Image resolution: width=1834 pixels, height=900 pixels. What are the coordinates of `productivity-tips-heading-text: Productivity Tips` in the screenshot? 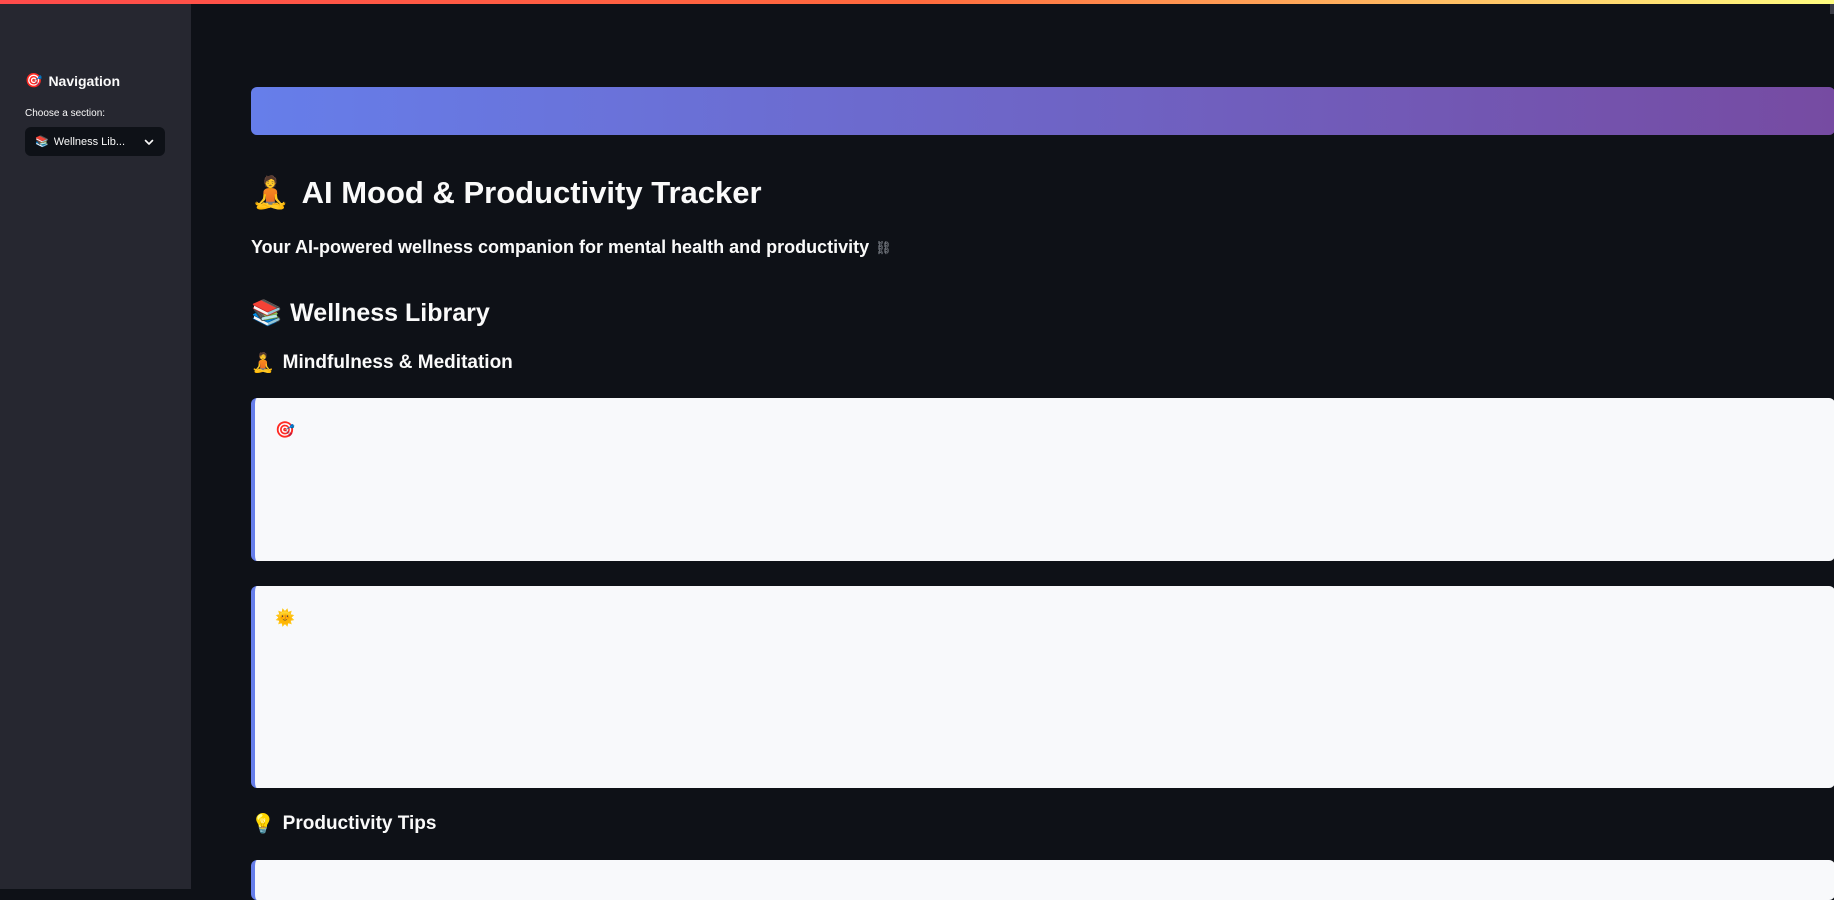 It's located at (359, 823).